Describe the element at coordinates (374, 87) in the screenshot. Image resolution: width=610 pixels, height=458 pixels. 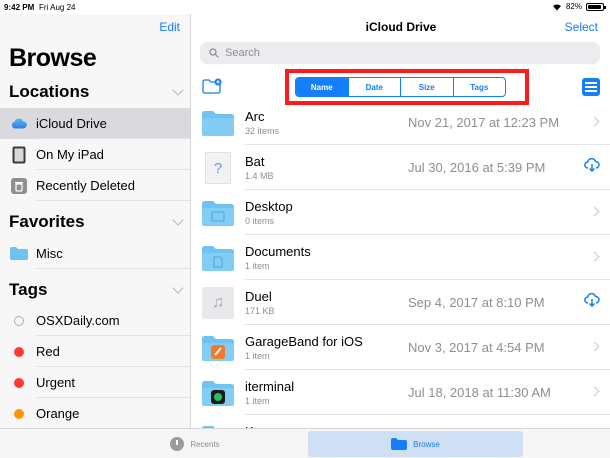
I see `sort-tab-date: Date` at that location.